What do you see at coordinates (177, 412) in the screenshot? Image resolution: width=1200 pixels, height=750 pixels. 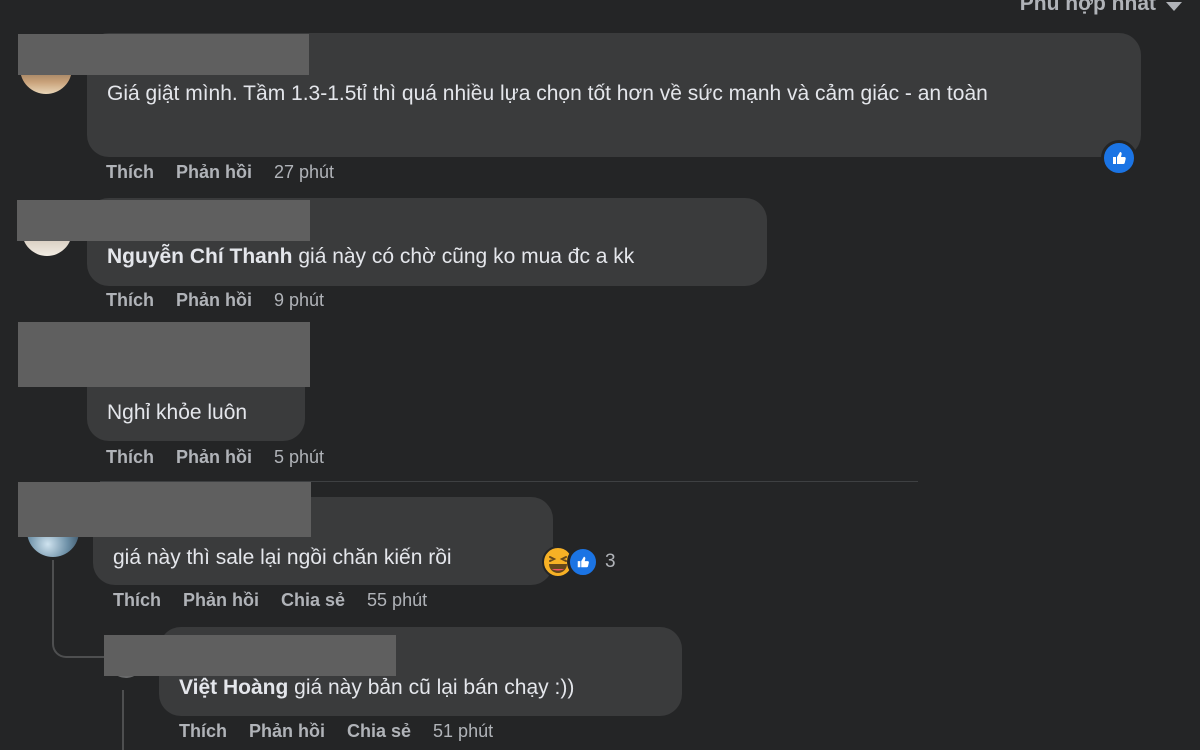 I see `comment-text: Nghỉ khỏe luôn` at bounding box center [177, 412].